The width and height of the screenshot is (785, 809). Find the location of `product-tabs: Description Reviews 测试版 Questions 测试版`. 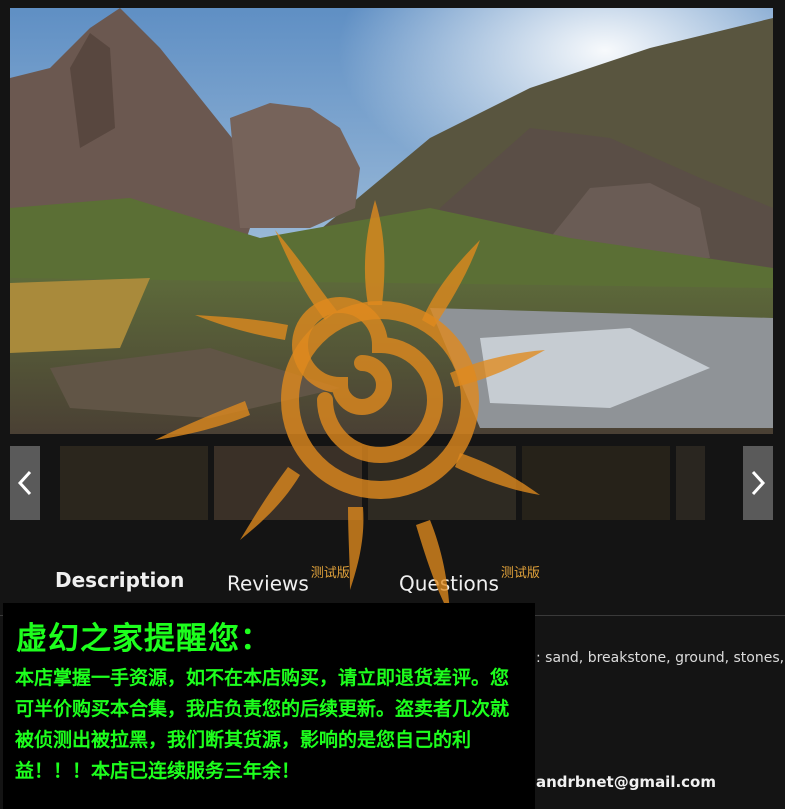

product-tabs: Description Reviews 测试版 Questions 测试版 is located at coordinates (392, 580).